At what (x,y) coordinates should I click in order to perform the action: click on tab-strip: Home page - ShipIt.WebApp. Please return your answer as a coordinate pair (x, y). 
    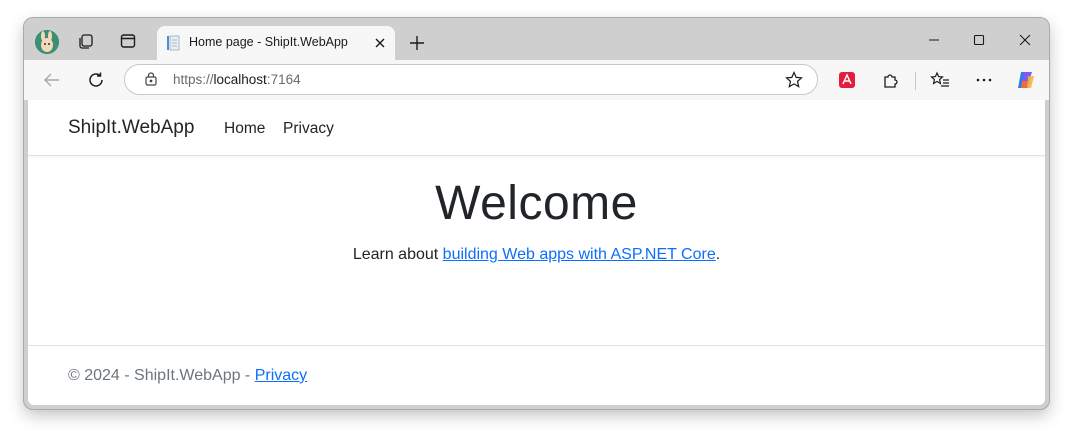
    Looking at the image, I should click on (536, 39).